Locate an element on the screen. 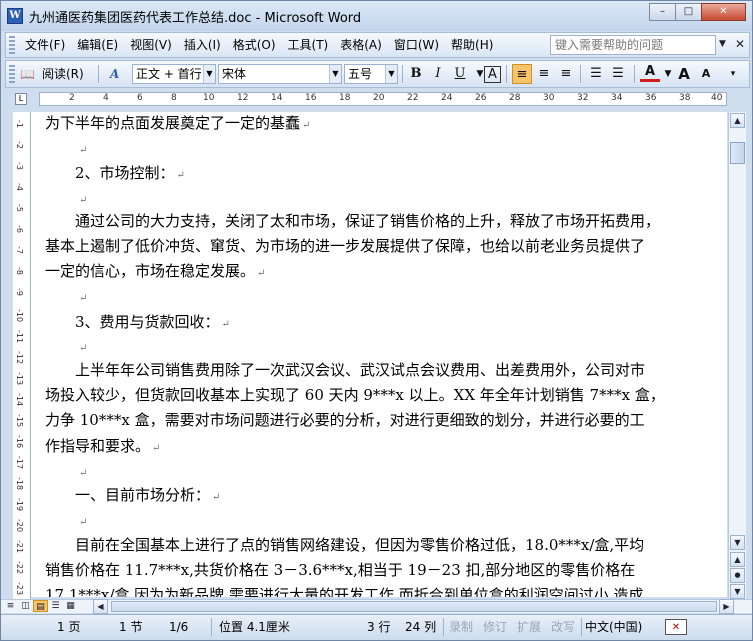 This screenshot has height=641, width=753. view-buttons: ≡ ◫ ▤ ☰ ▦ is located at coordinates (40, 606).